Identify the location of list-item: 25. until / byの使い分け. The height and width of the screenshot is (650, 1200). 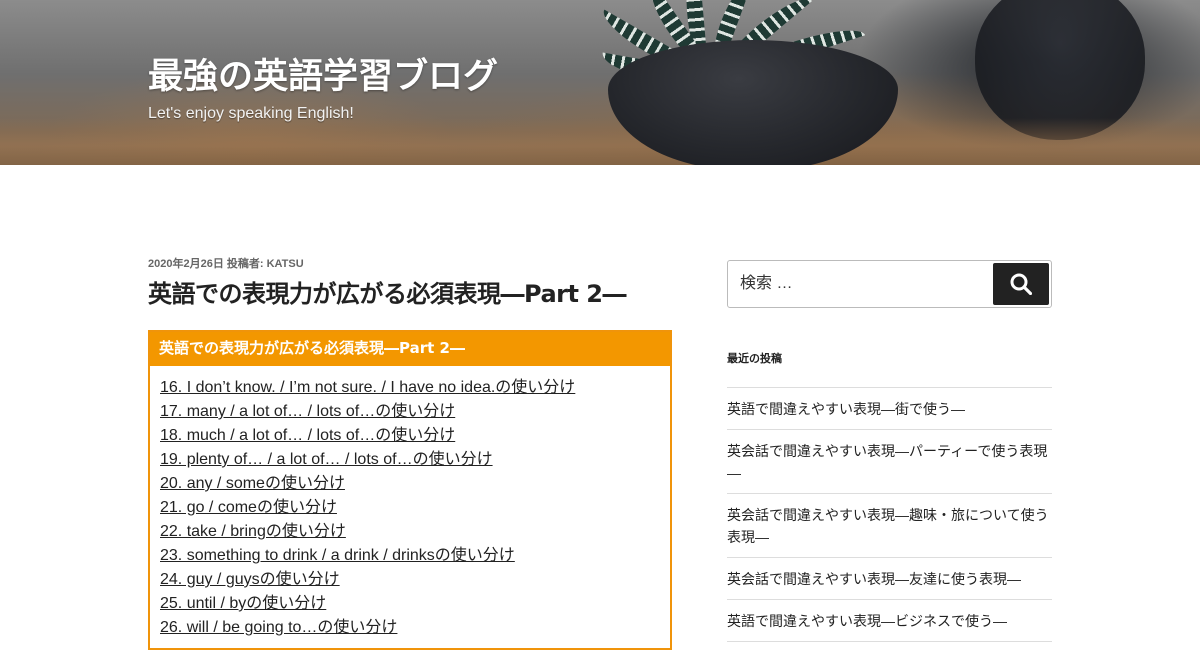
(415, 604).